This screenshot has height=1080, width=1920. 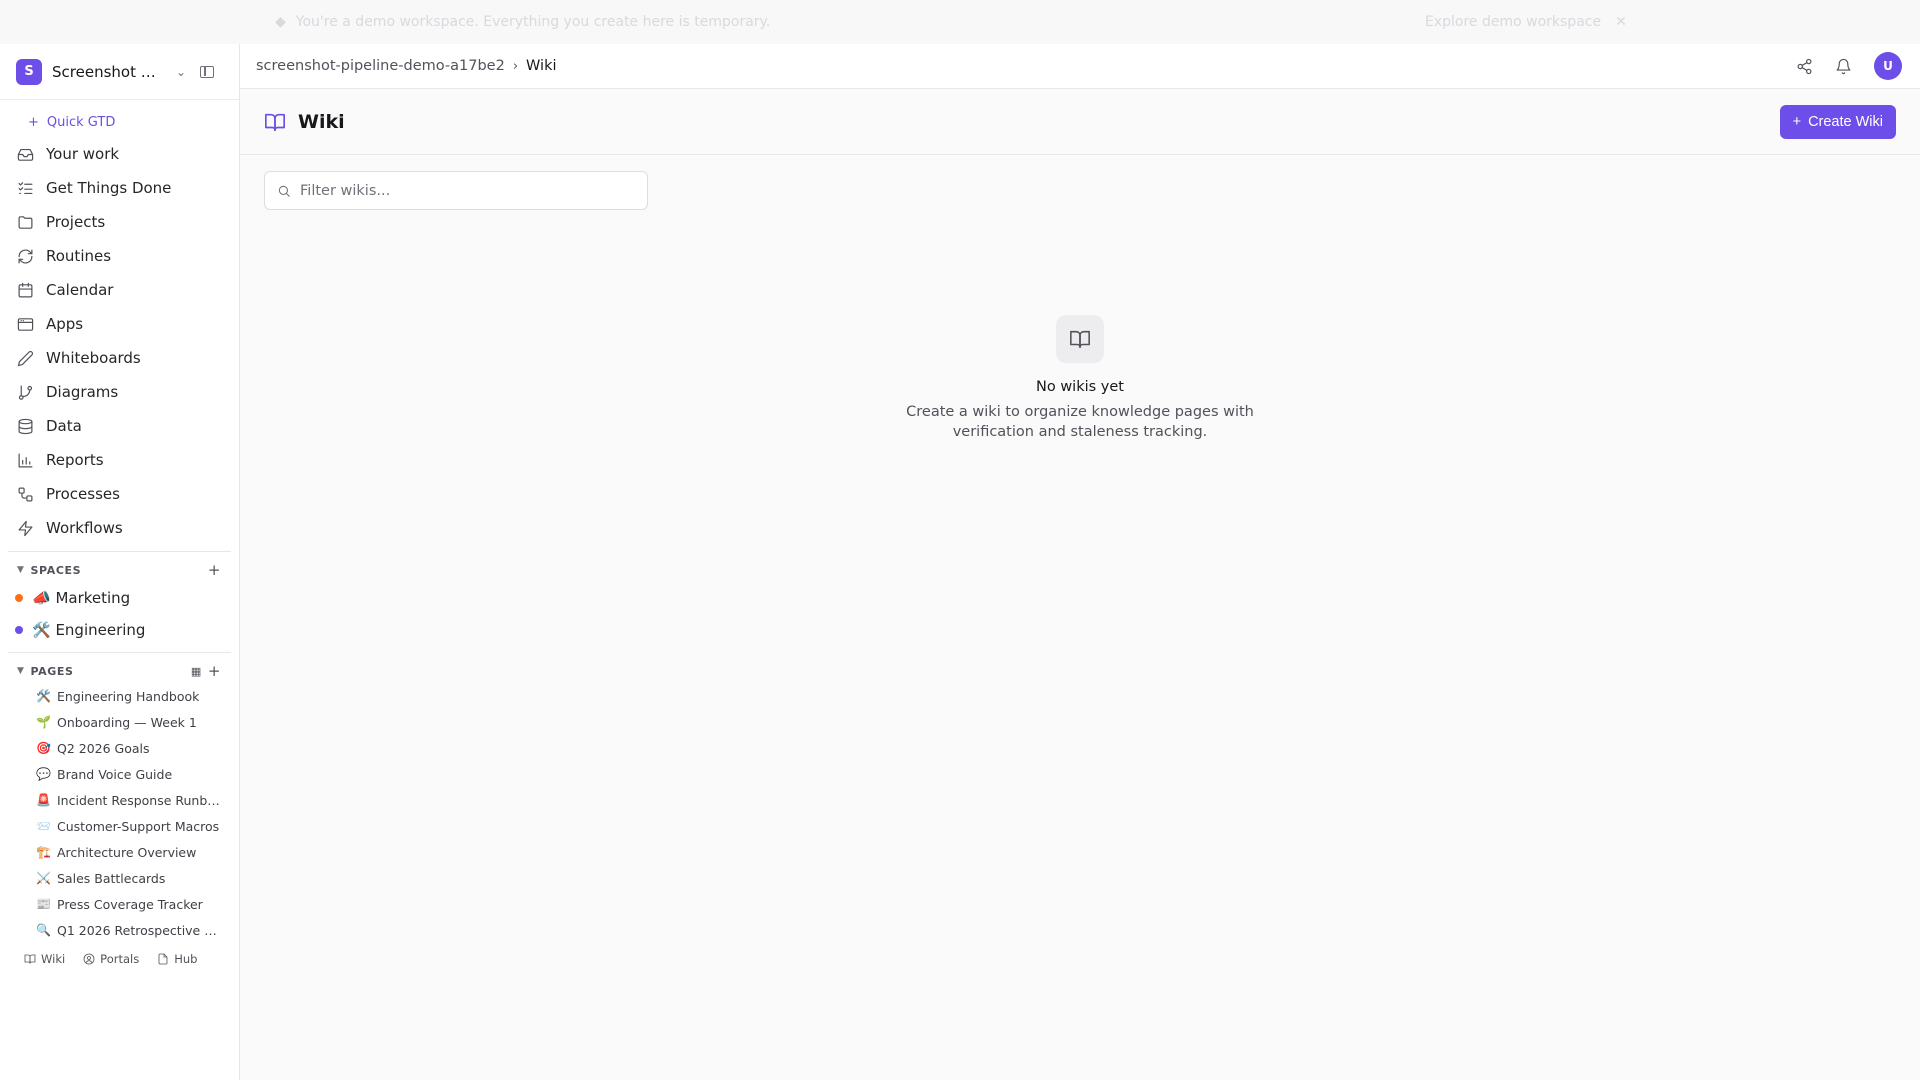 What do you see at coordinates (79, 256) in the screenshot?
I see `sidebar-item-label: Routines` at bounding box center [79, 256].